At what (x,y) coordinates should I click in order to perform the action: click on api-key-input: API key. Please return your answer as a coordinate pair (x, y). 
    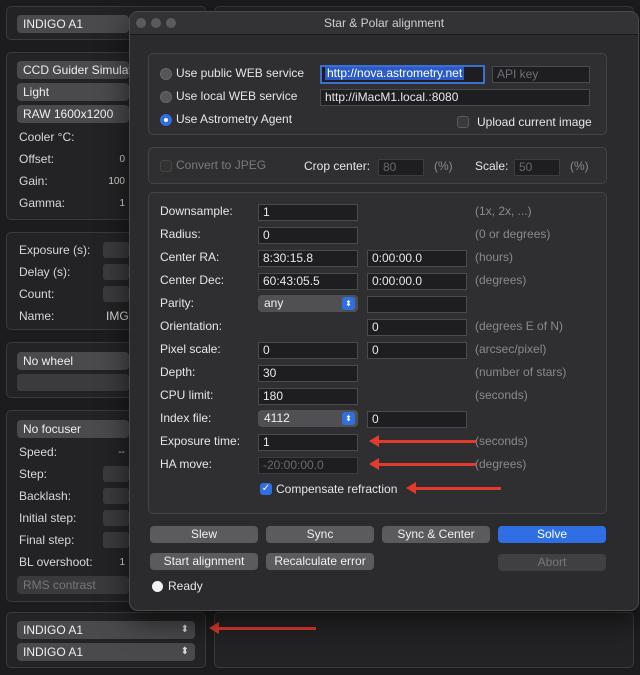
    Looking at the image, I should click on (541, 74).